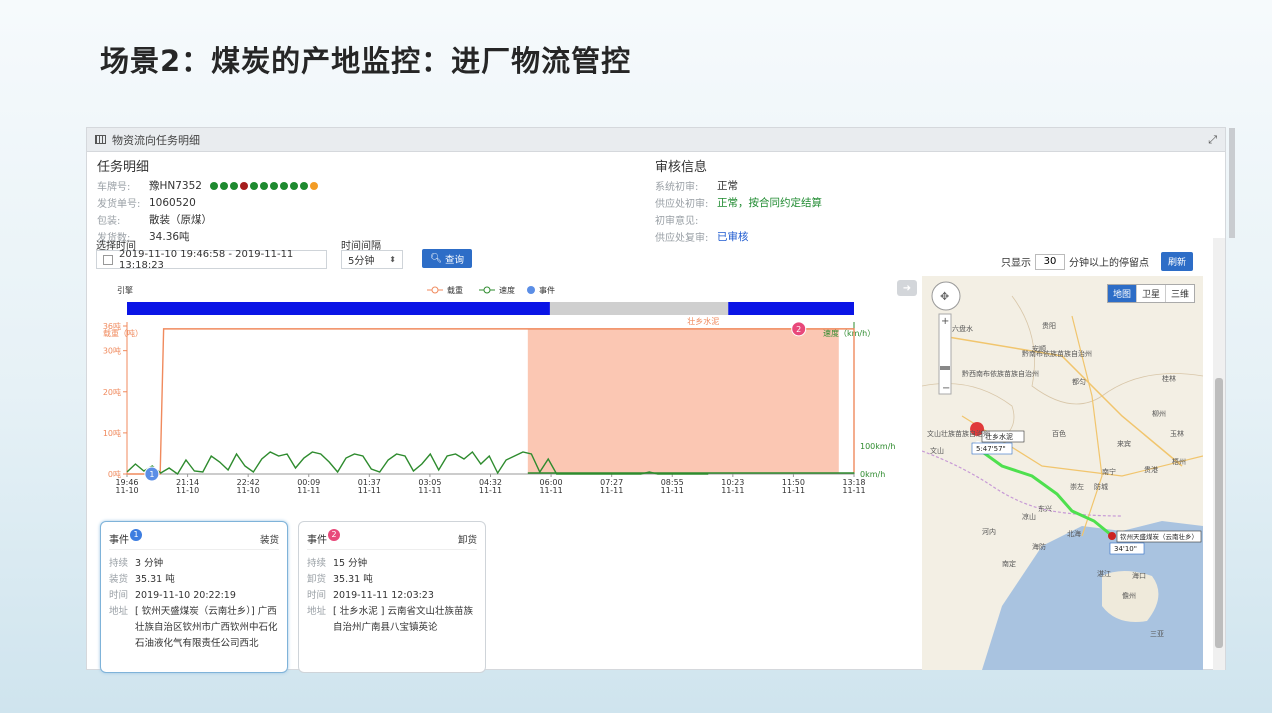  I want to click on legend-speed-marker, so click(487, 290).